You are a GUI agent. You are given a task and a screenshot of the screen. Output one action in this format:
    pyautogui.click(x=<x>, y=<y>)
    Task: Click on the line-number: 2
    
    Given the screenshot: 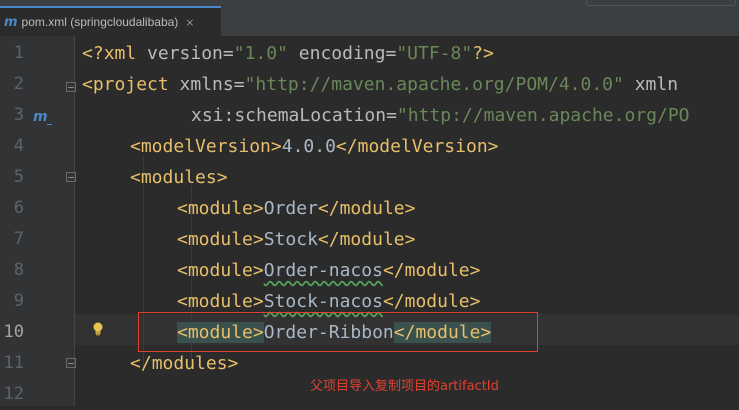 What is the action you would take?
    pyautogui.click(x=18, y=84)
    